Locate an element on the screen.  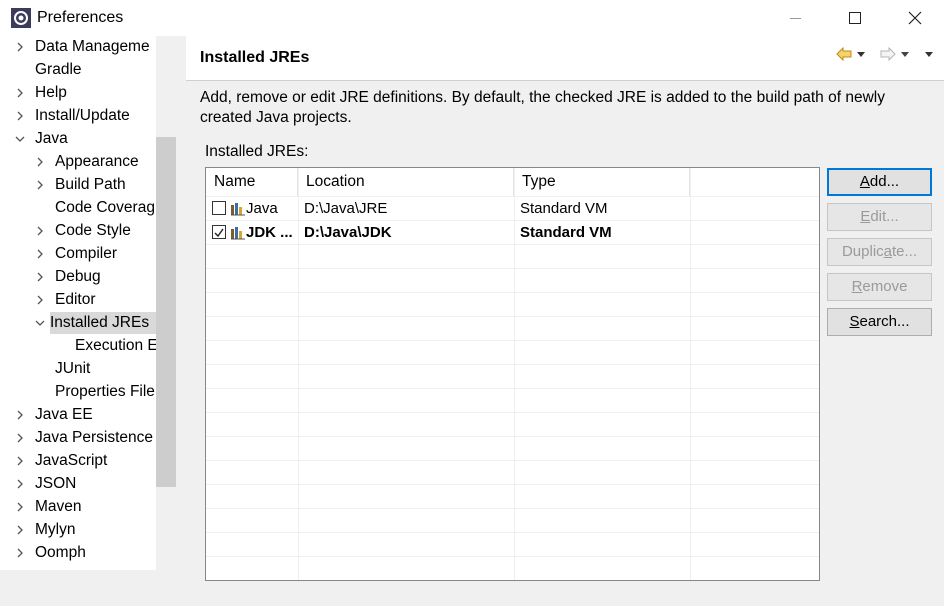
tree-item: Appearance is located at coordinates (78, 162).